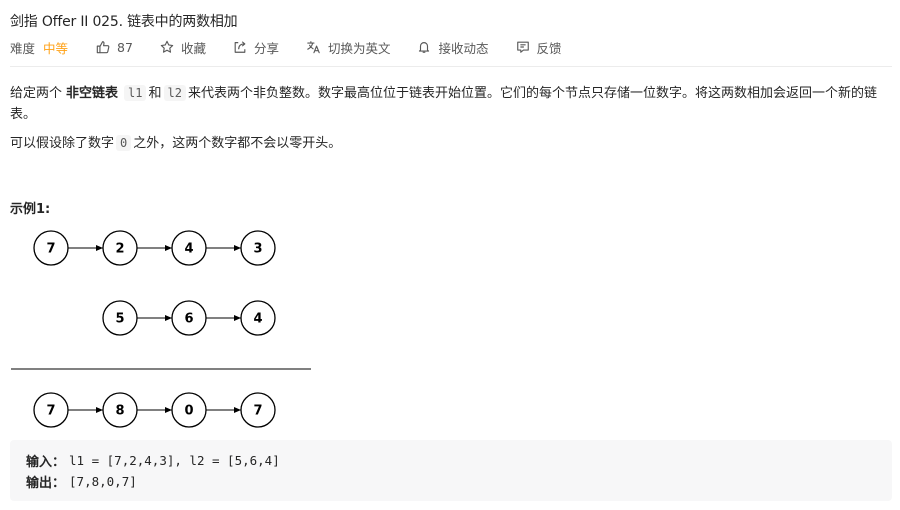 The height and width of the screenshot is (510, 900). I want to click on example-output-line: 输出： [7,8,0,7], so click(81, 481).